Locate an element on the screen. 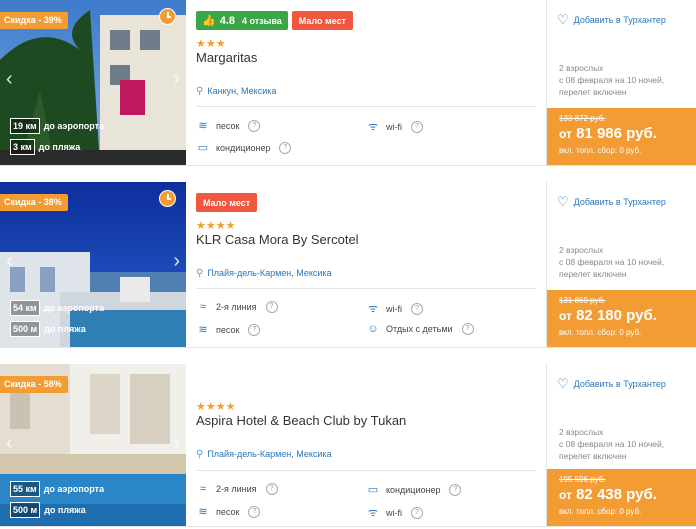 The image size is (696, 529). kids-icon: ☺ is located at coordinates (373, 329).